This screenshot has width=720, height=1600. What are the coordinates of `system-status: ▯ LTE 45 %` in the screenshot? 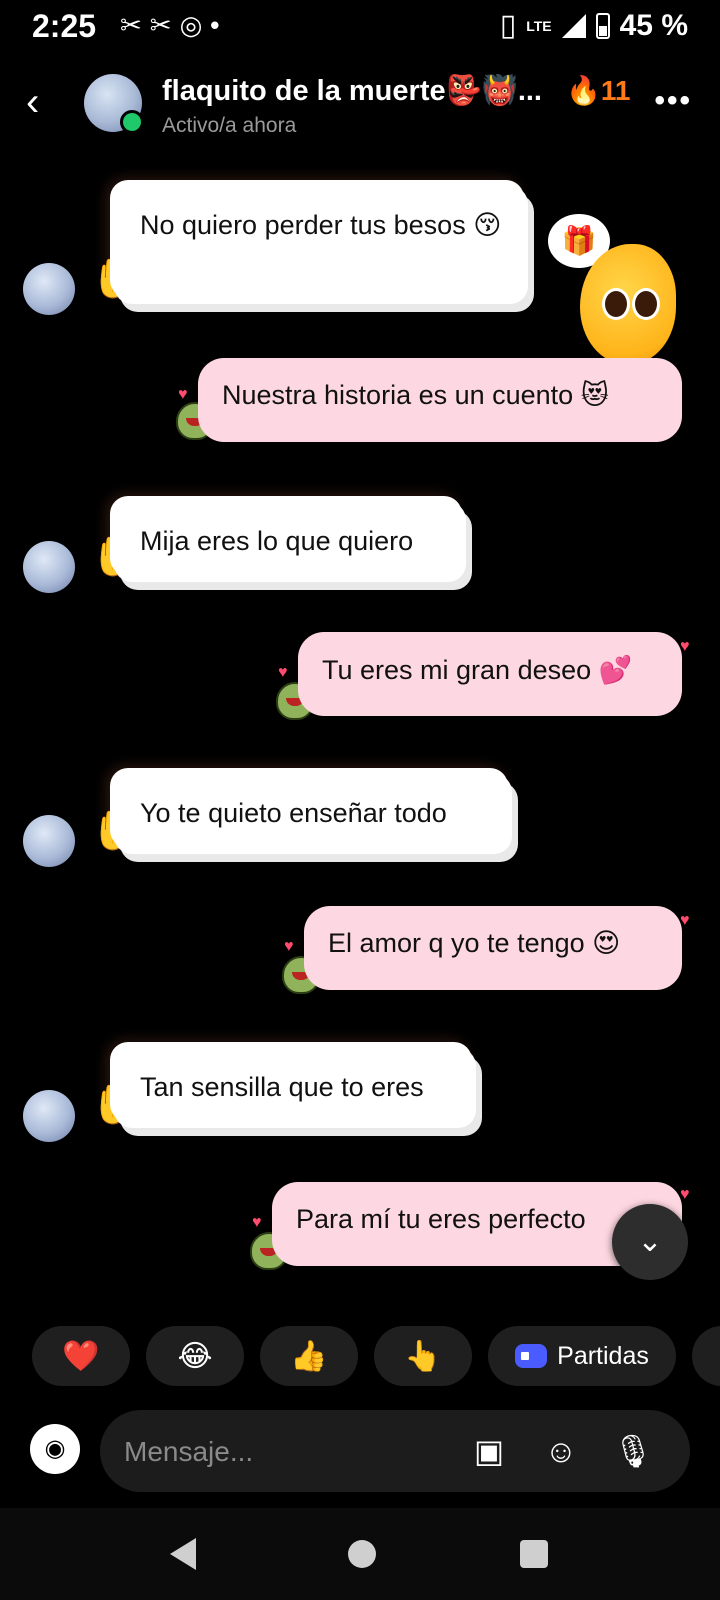 It's located at (594, 25).